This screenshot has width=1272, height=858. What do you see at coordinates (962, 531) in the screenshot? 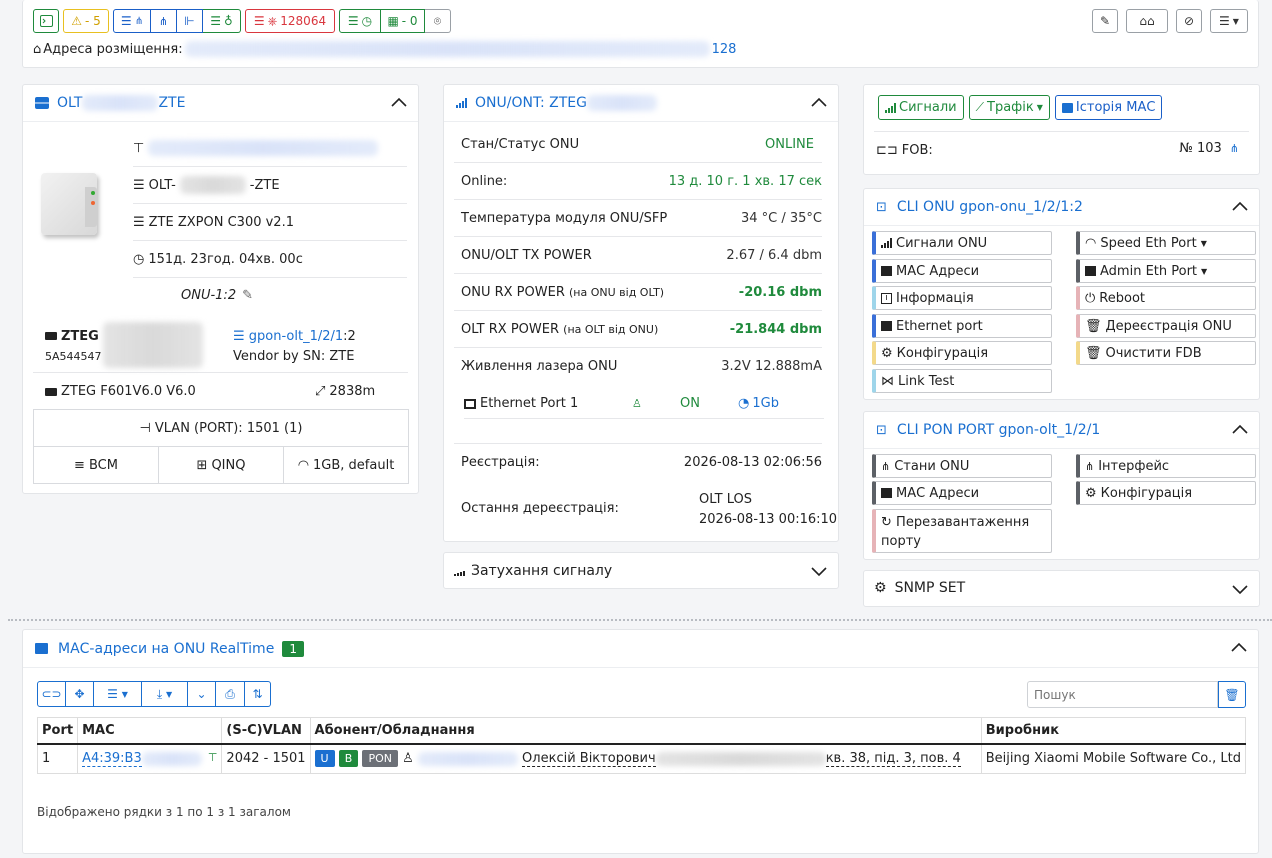
I see `pon-port-reboot-button: ↻ Перезавантаження порту` at bounding box center [962, 531].